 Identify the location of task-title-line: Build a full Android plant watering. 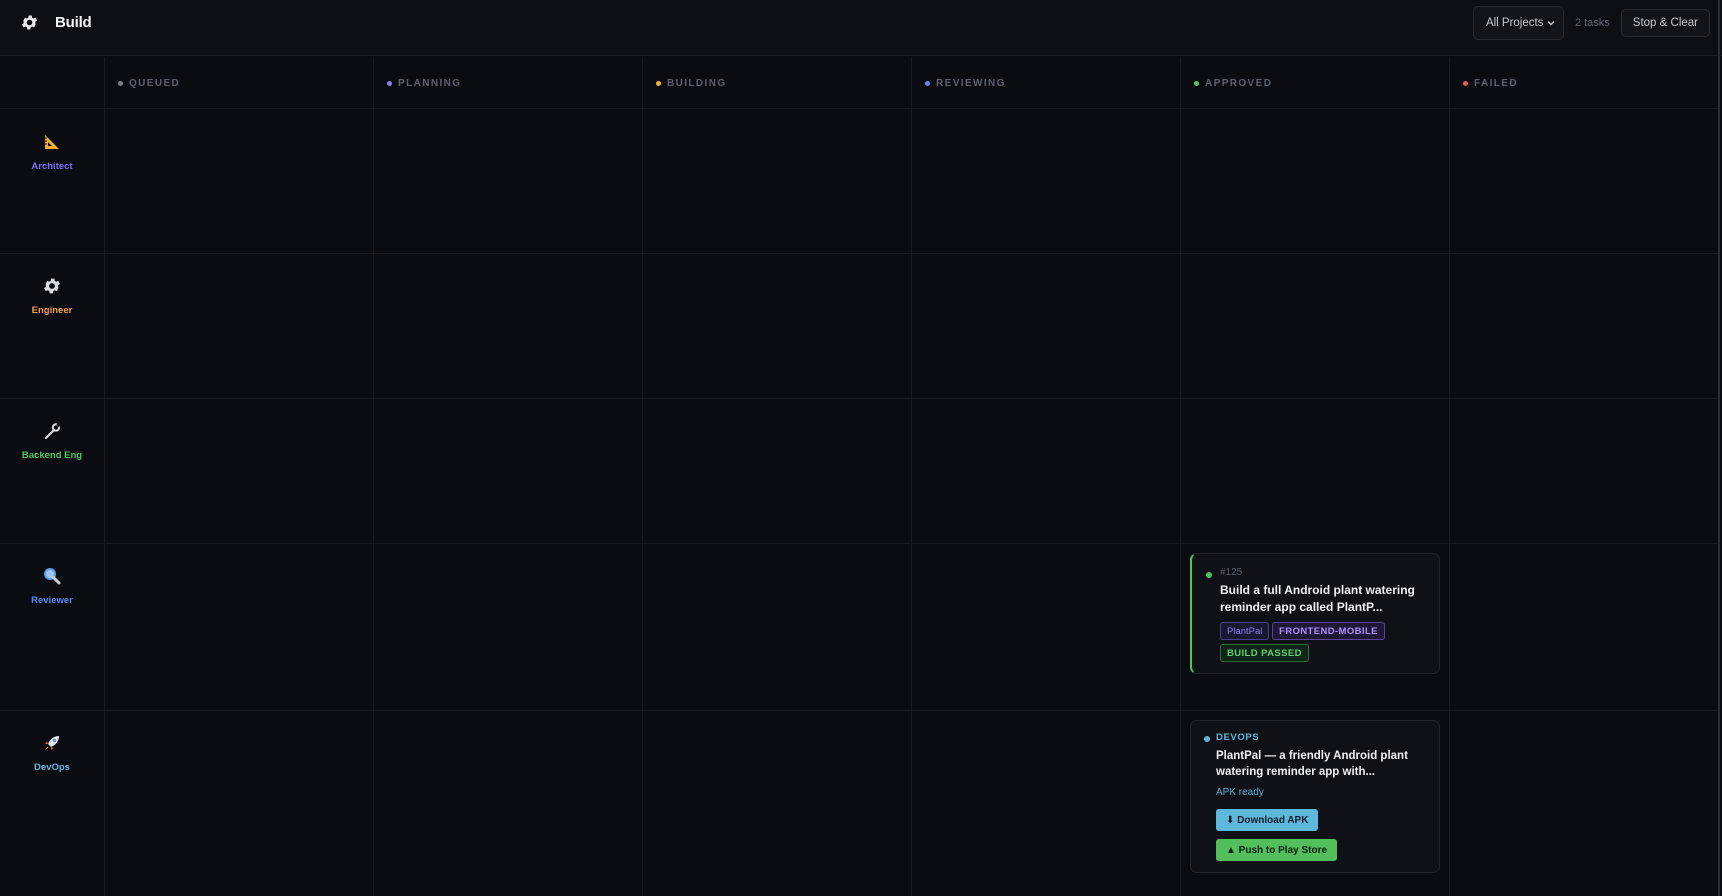
(1317, 590).